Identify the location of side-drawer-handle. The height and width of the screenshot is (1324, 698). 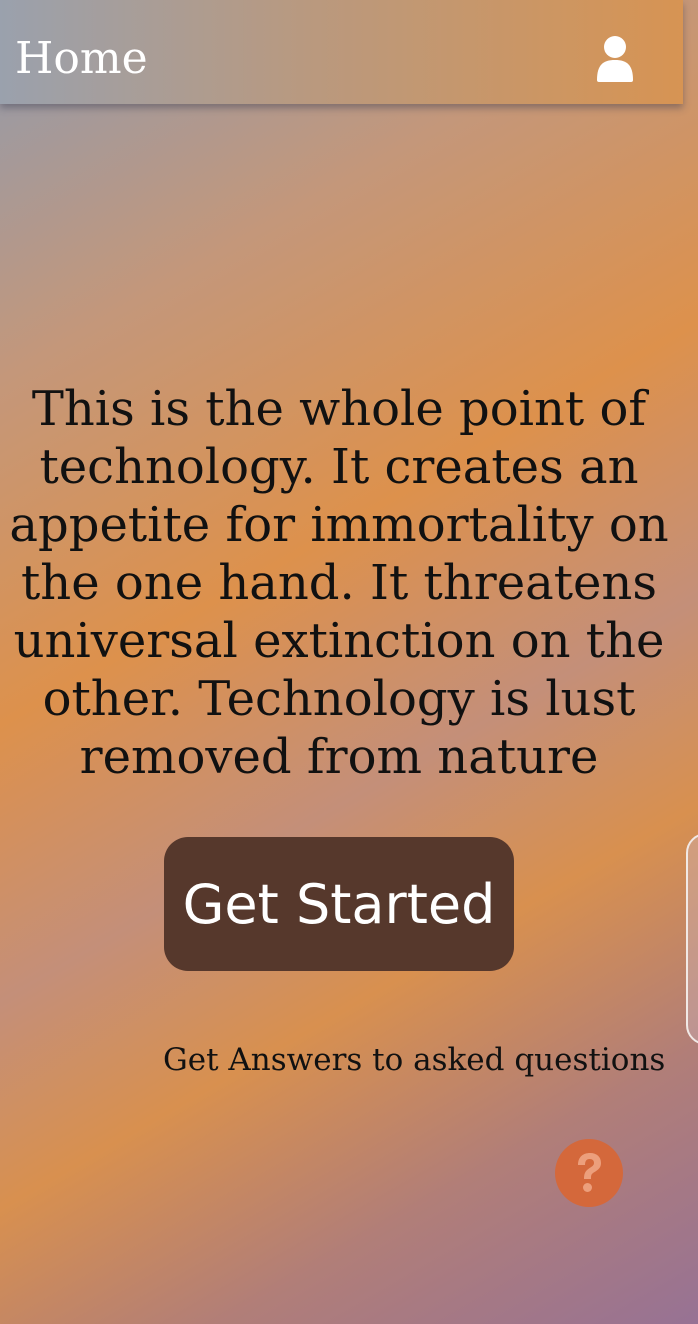
(692, 939).